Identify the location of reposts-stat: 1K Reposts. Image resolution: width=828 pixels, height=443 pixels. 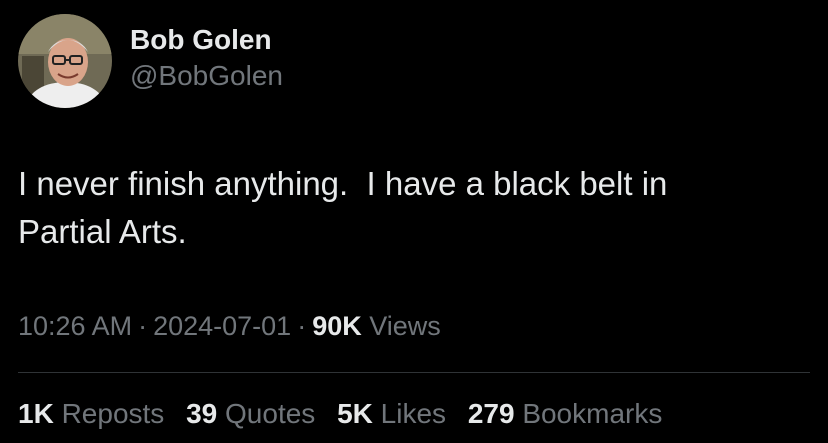
(91, 414).